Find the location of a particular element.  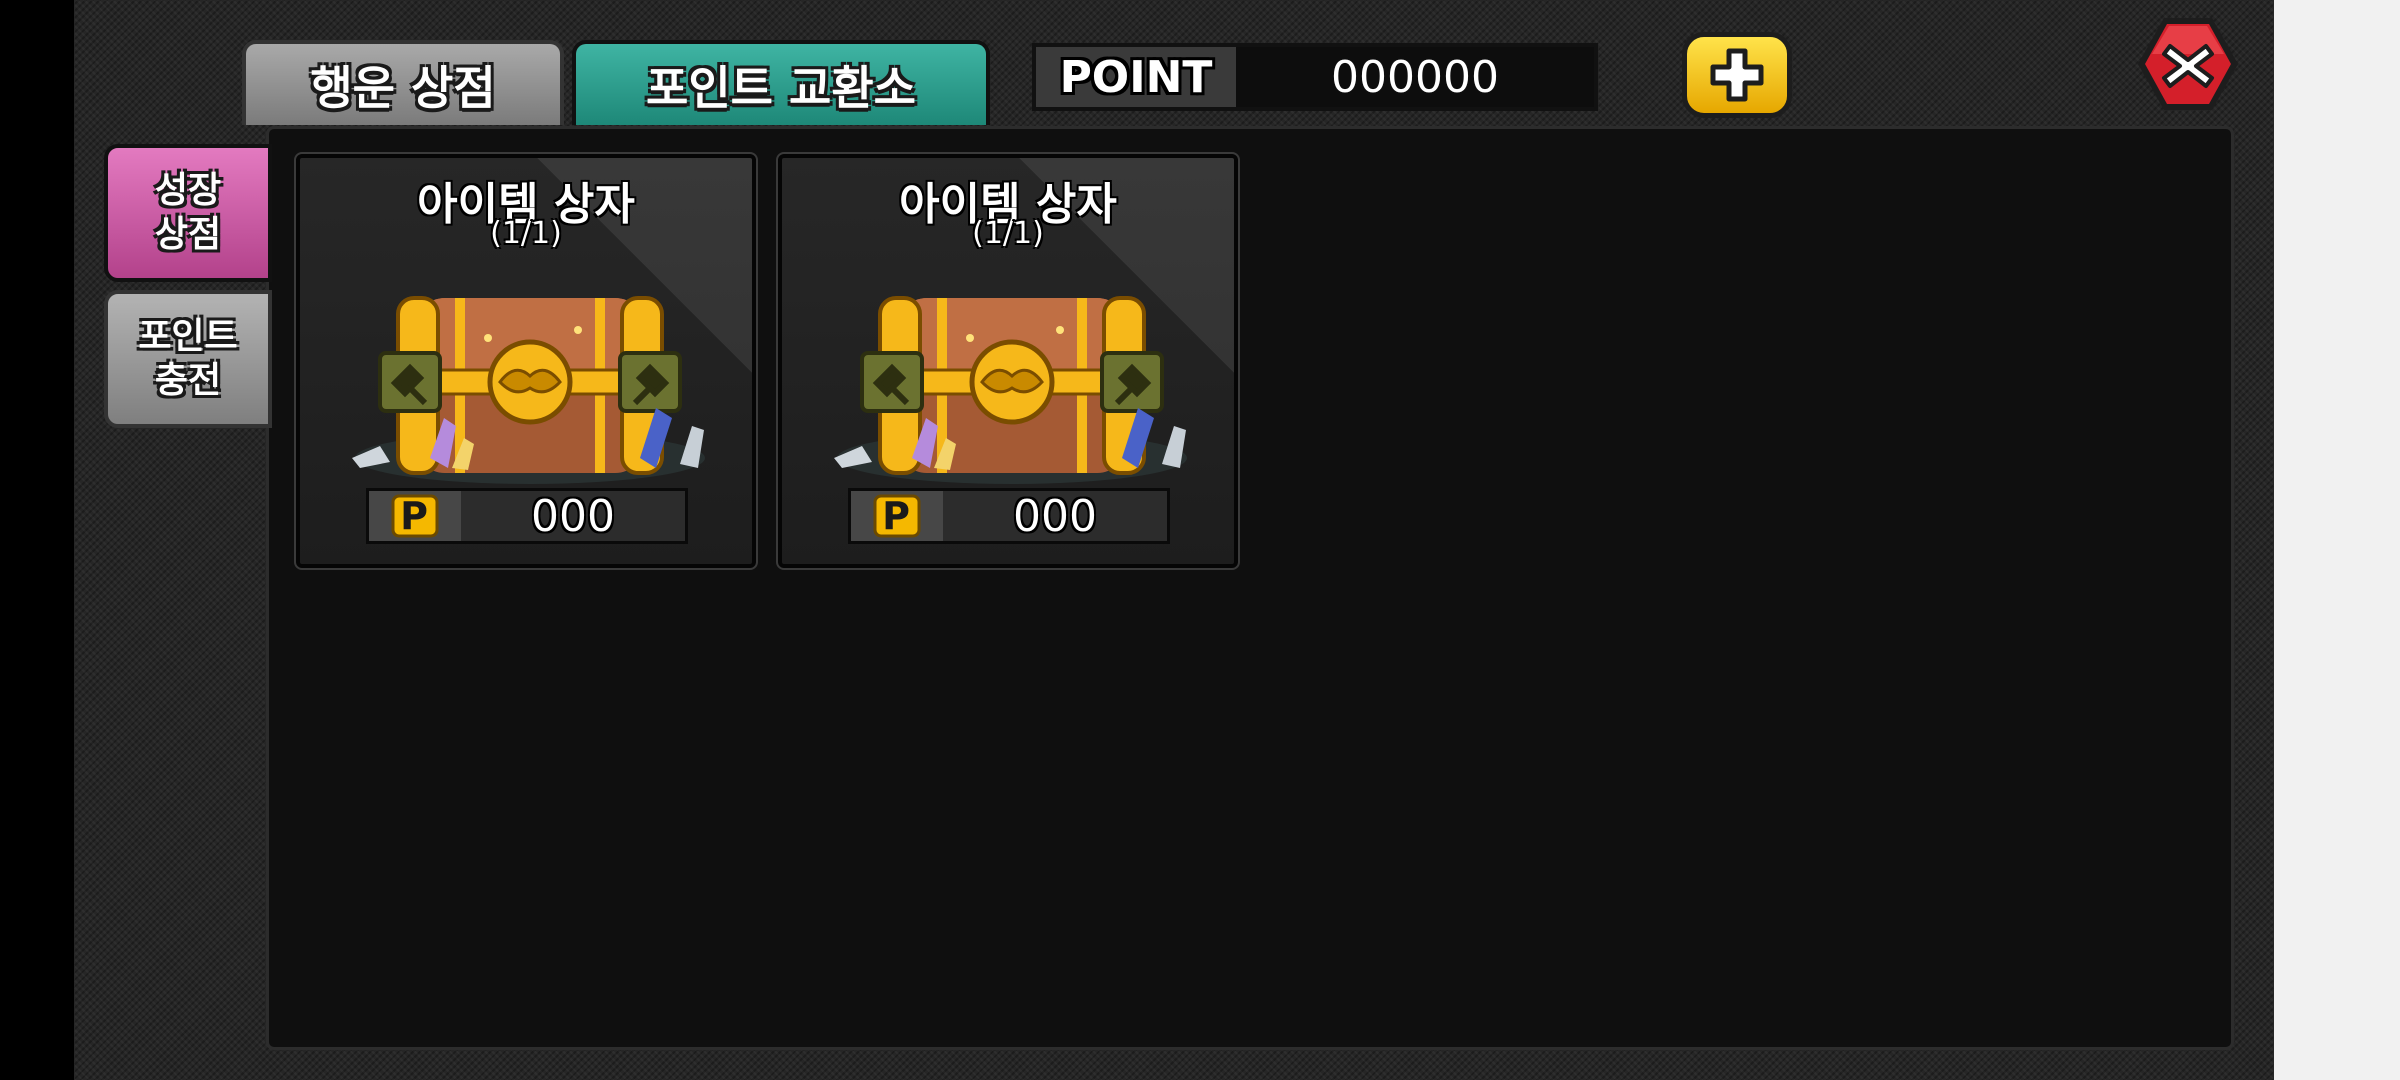

tab-lucky-shop: 행운 상점 is located at coordinates (403, 82).